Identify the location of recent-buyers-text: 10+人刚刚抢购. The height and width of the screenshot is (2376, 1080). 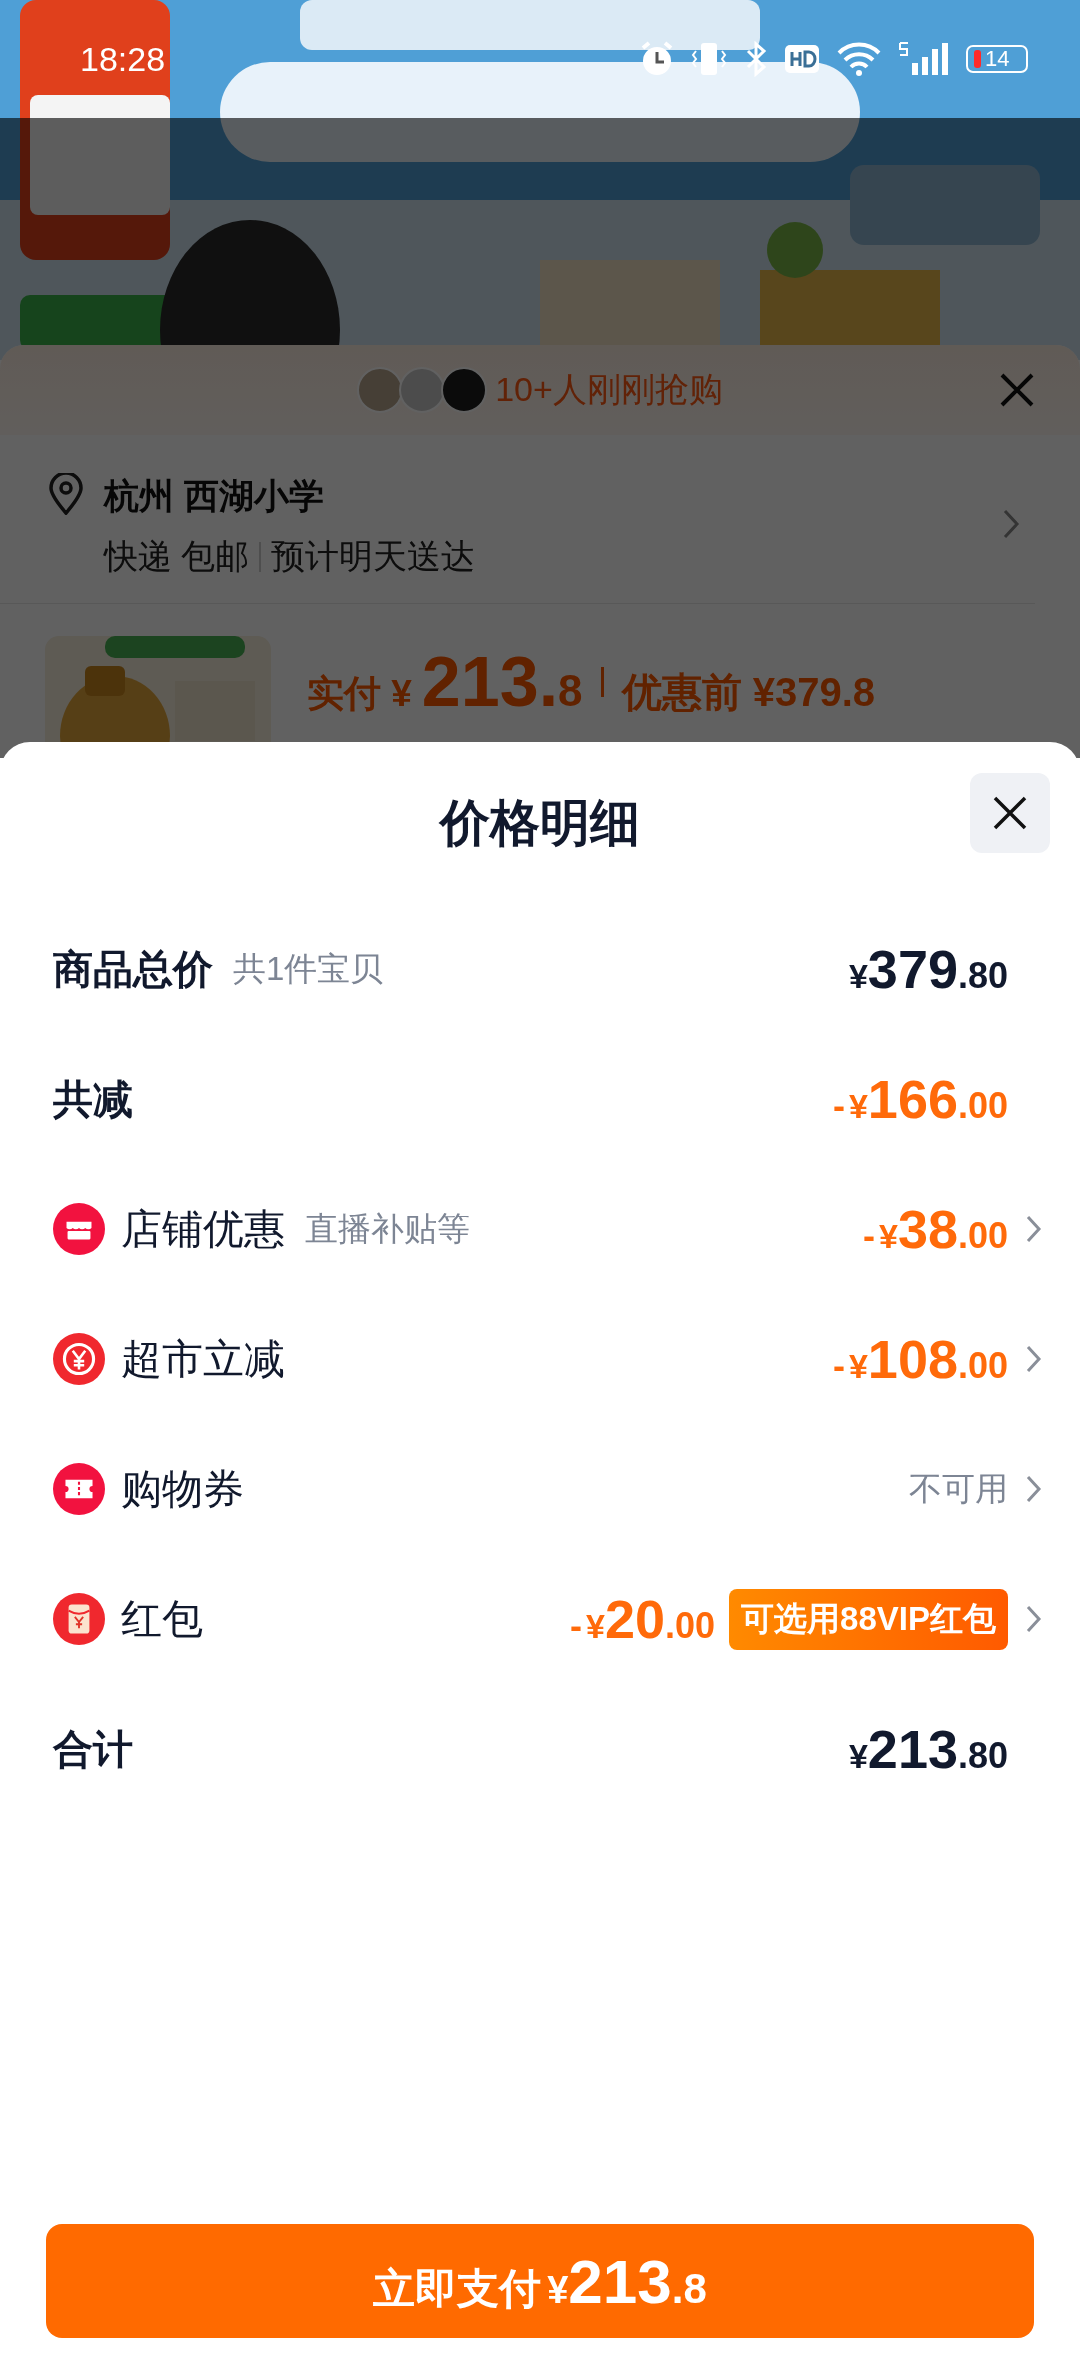
(609, 389).